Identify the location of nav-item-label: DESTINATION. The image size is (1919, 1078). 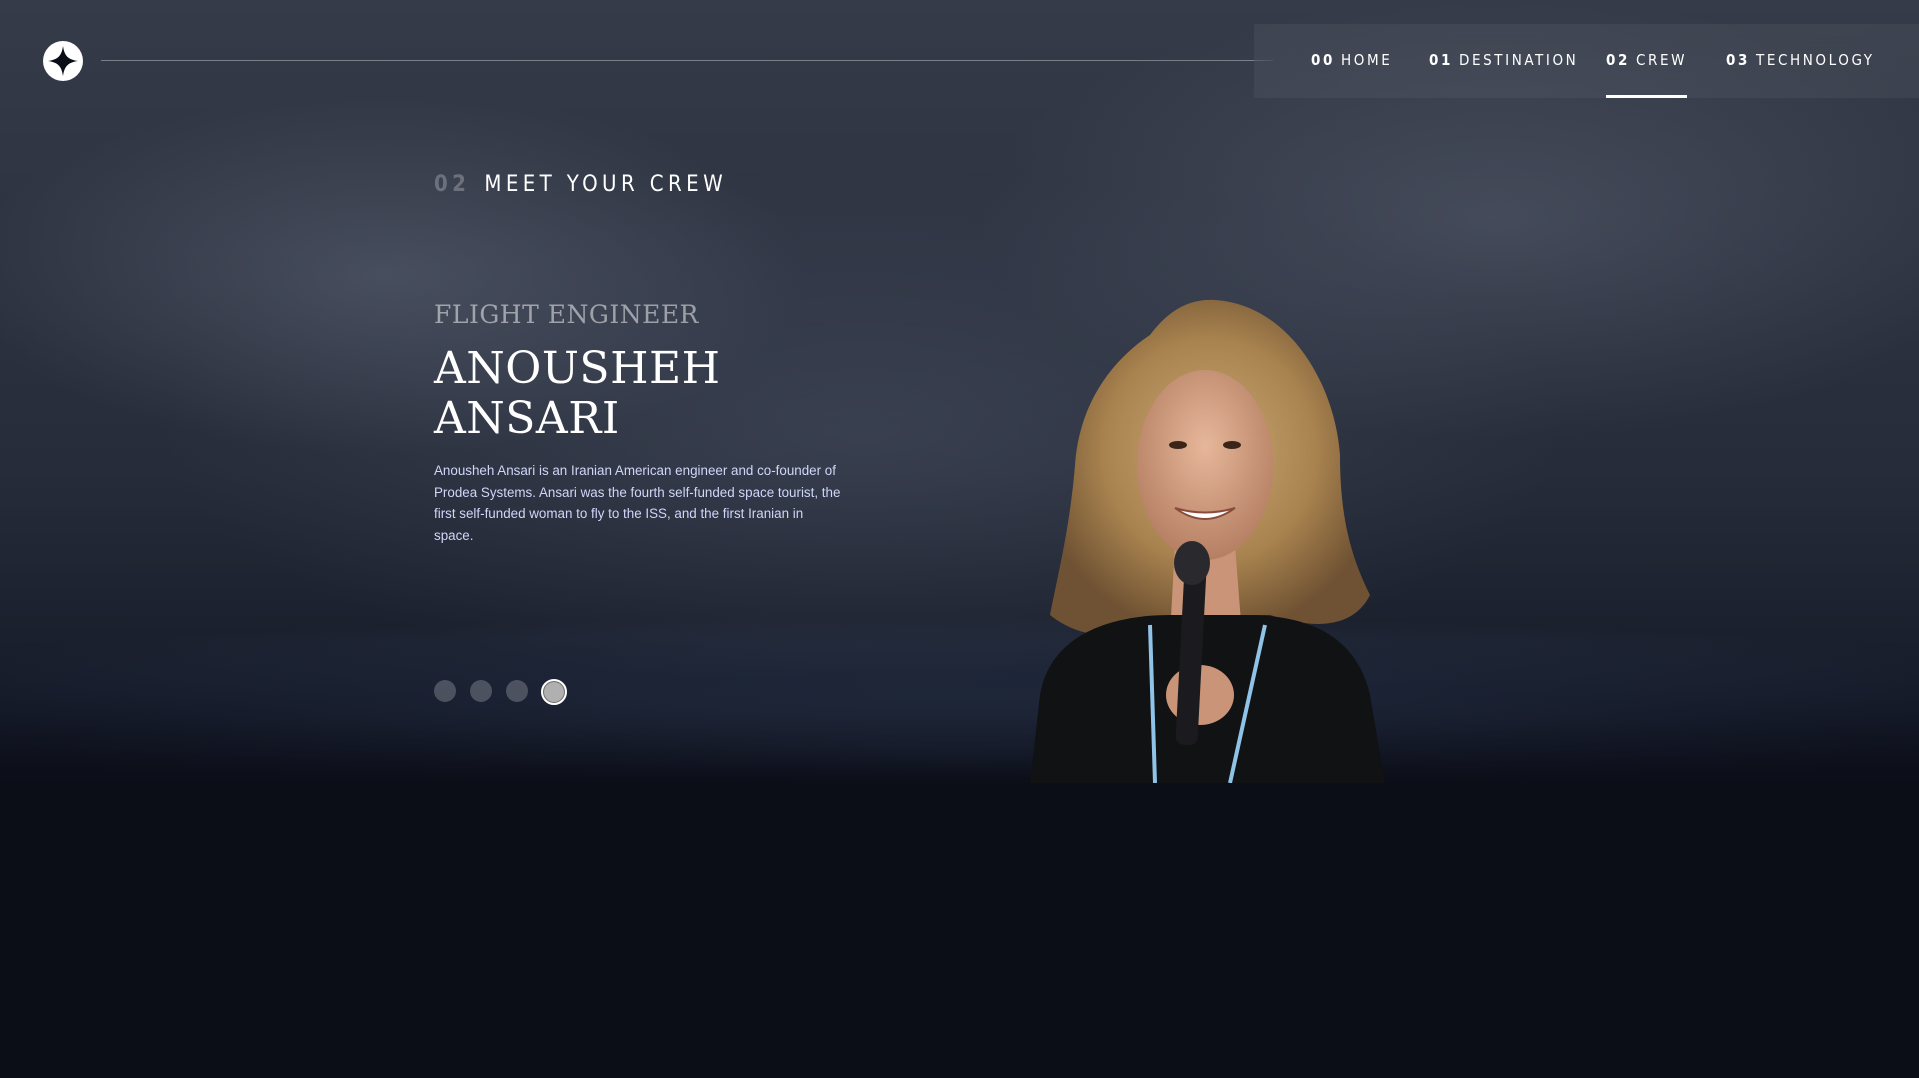
(1518, 60).